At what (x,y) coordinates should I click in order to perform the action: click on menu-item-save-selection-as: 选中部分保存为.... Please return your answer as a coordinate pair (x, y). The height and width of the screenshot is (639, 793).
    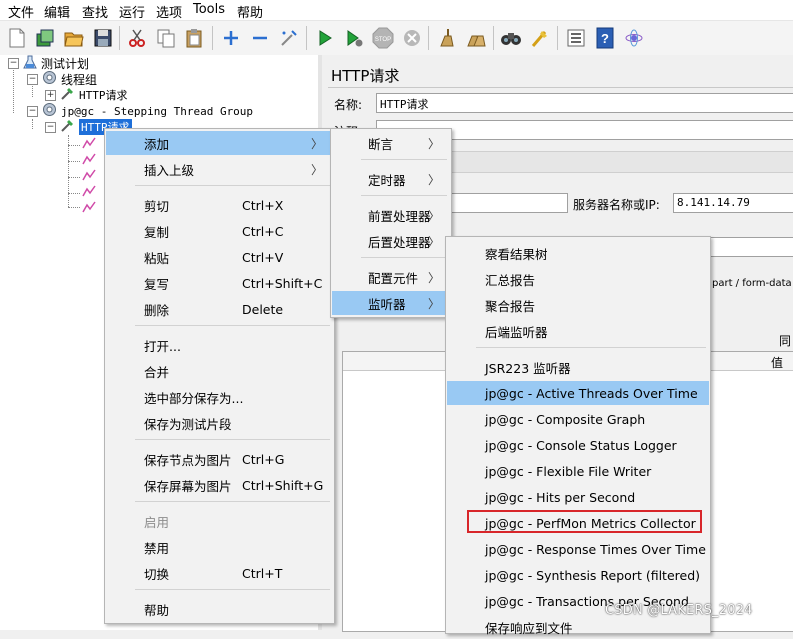
    Looking at the image, I should click on (219, 397).